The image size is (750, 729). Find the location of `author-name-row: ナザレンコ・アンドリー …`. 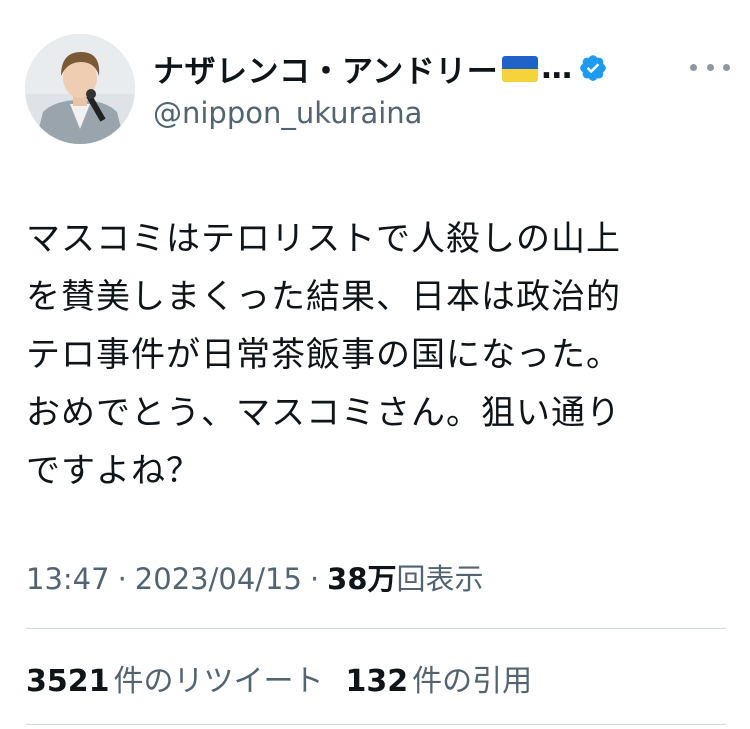

author-name-row: ナザレンコ・アンドリー … is located at coordinates (380, 68).